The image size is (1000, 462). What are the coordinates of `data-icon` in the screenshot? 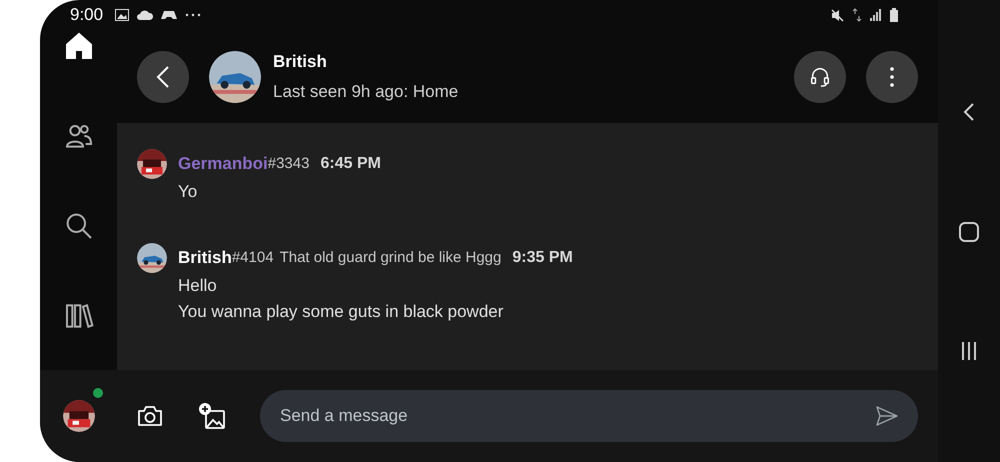 It's located at (857, 15).